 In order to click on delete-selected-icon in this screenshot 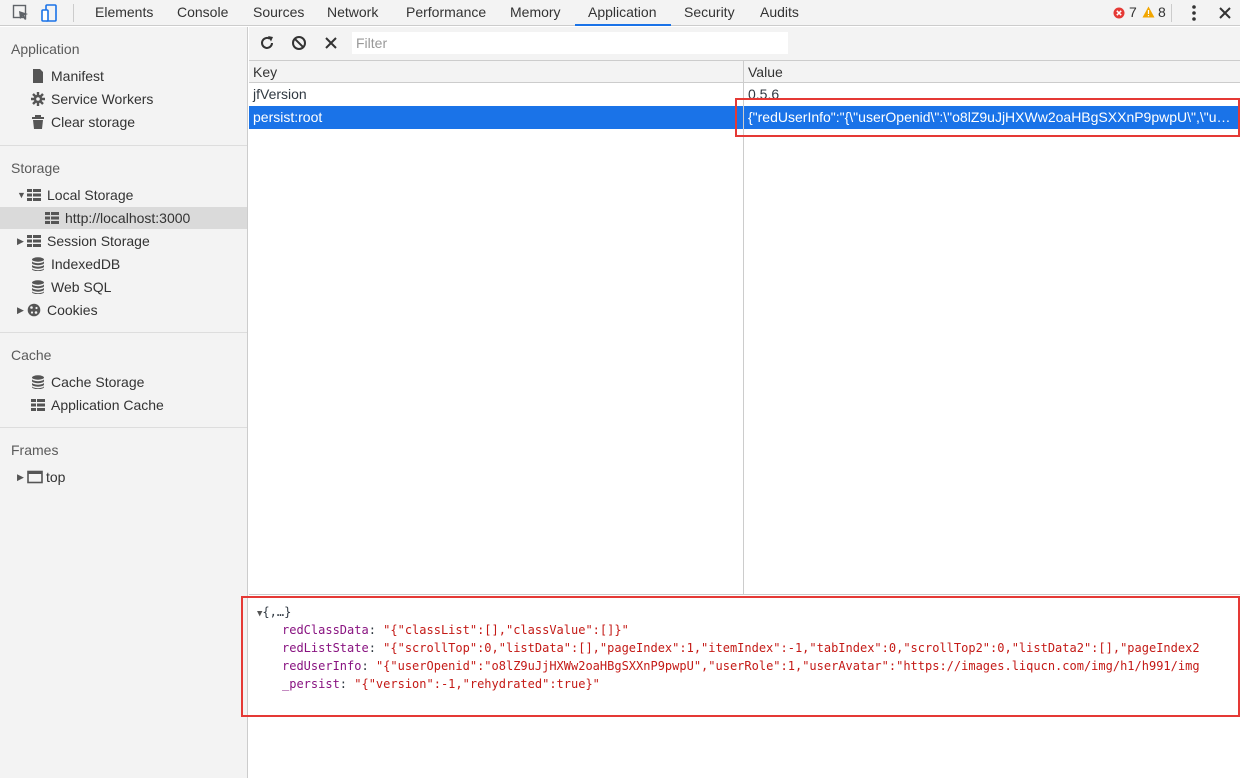, I will do `click(331, 43)`.